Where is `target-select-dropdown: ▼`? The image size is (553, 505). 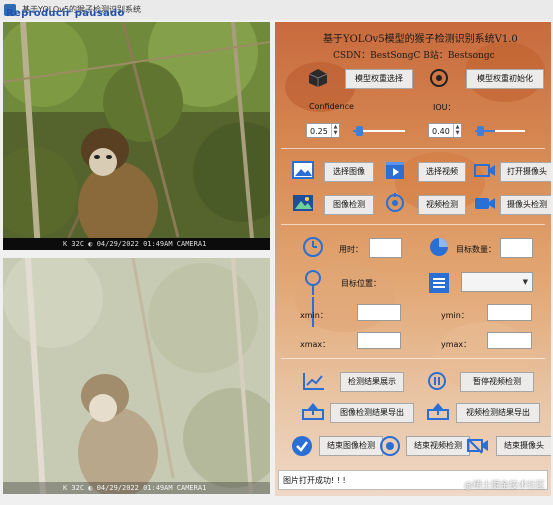 target-select-dropdown: ▼ is located at coordinates (497, 282).